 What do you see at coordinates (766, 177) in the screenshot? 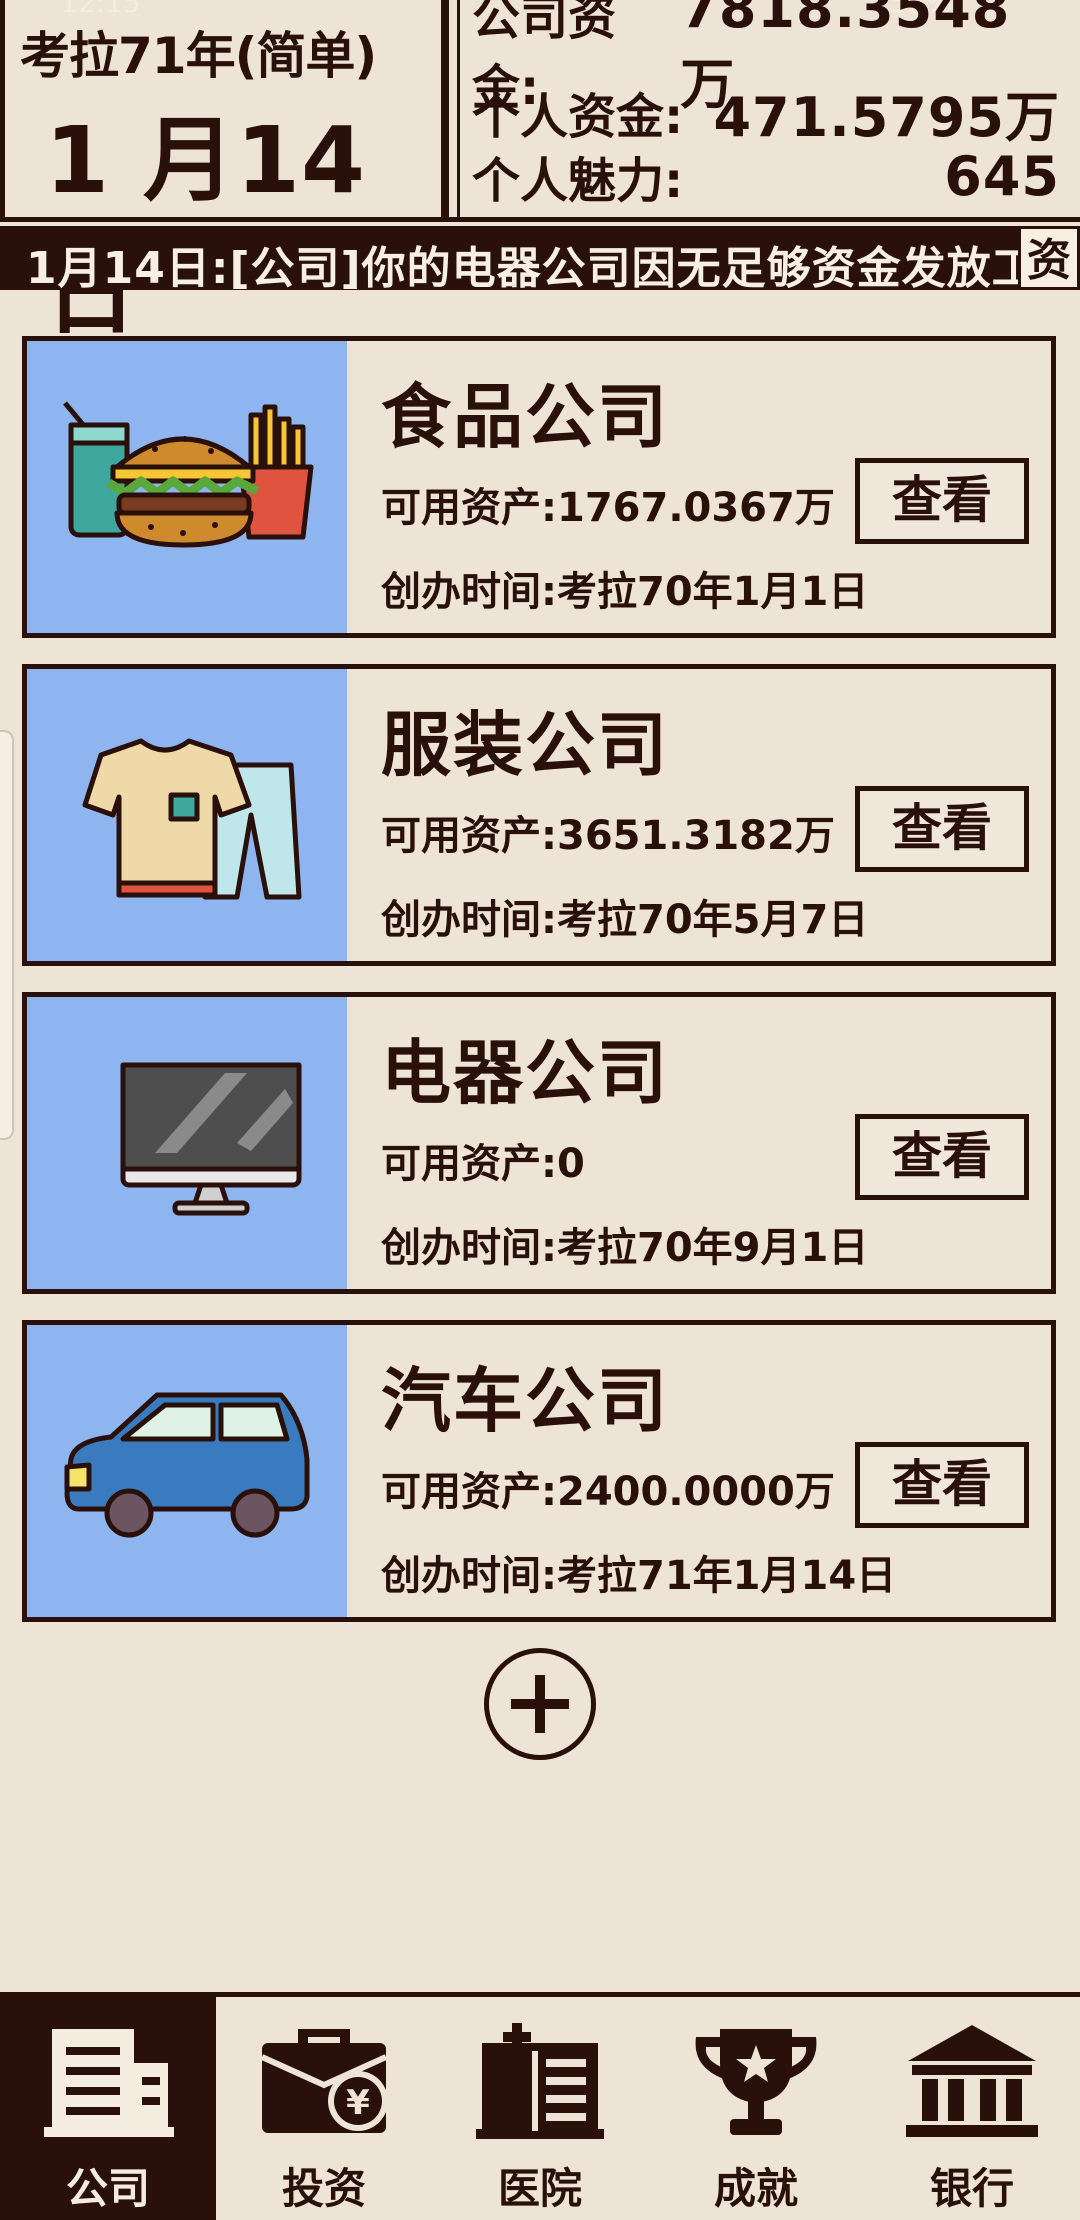
I see `charisma-row: 个人魅力: 645` at bounding box center [766, 177].